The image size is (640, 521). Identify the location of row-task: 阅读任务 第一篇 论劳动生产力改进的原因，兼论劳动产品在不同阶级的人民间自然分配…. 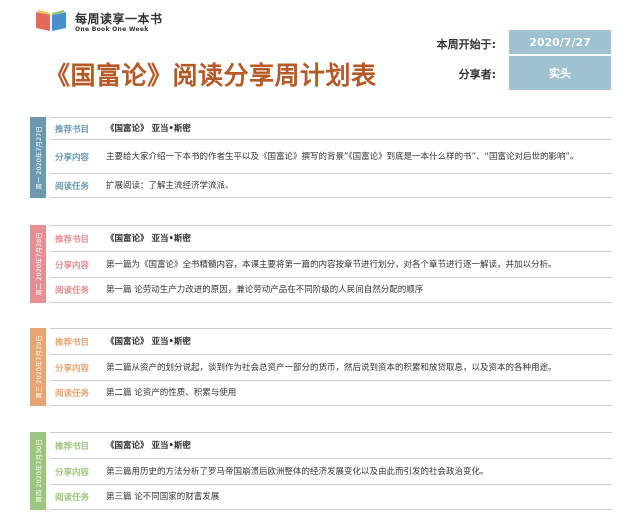
(331, 290).